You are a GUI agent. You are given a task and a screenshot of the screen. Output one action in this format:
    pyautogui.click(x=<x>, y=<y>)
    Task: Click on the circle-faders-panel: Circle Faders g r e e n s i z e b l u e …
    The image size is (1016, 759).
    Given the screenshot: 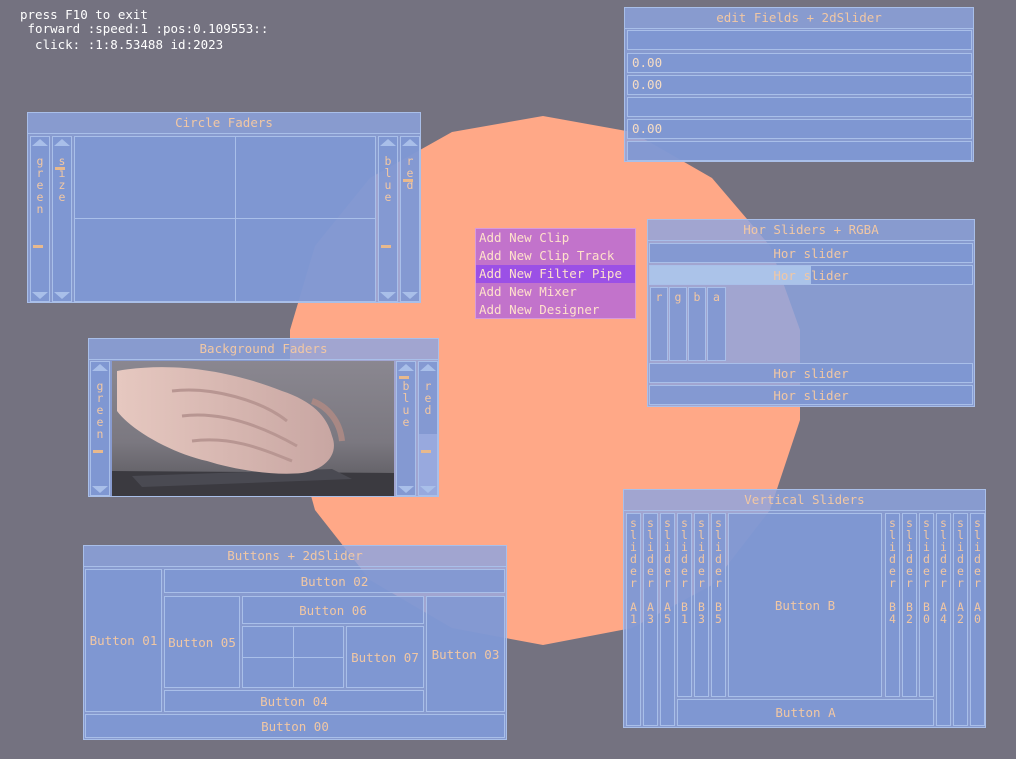 What is the action you would take?
    pyautogui.click(x=224, y=207)
    